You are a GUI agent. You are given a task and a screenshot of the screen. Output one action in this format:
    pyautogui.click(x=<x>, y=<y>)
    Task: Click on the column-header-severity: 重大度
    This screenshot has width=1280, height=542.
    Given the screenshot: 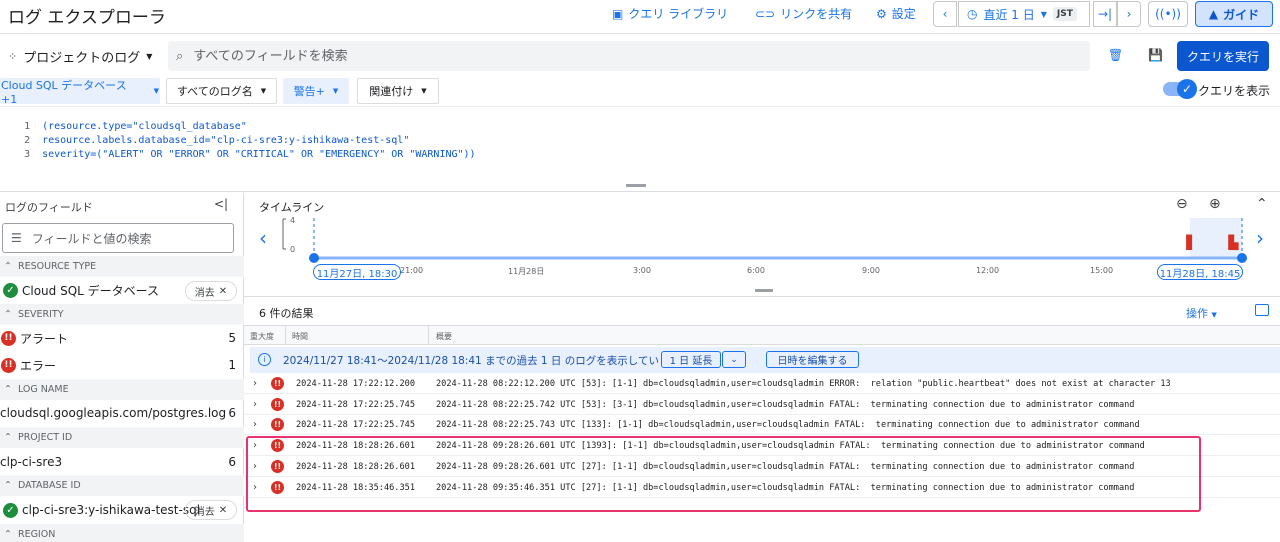 What is the action you would take?
    pyautogui.click(x=262, y=336)
    